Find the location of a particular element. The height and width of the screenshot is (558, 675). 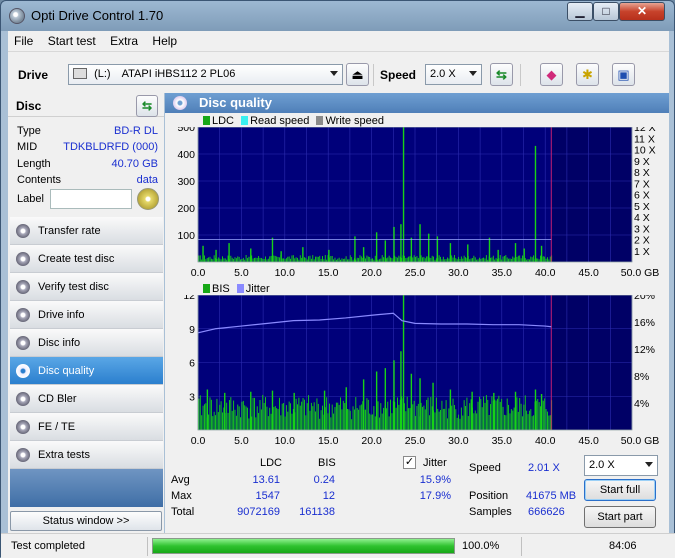

title-bar: Opti Drive Control 1.70 ▁ □ ✕ is located at coordinates (338, 16).